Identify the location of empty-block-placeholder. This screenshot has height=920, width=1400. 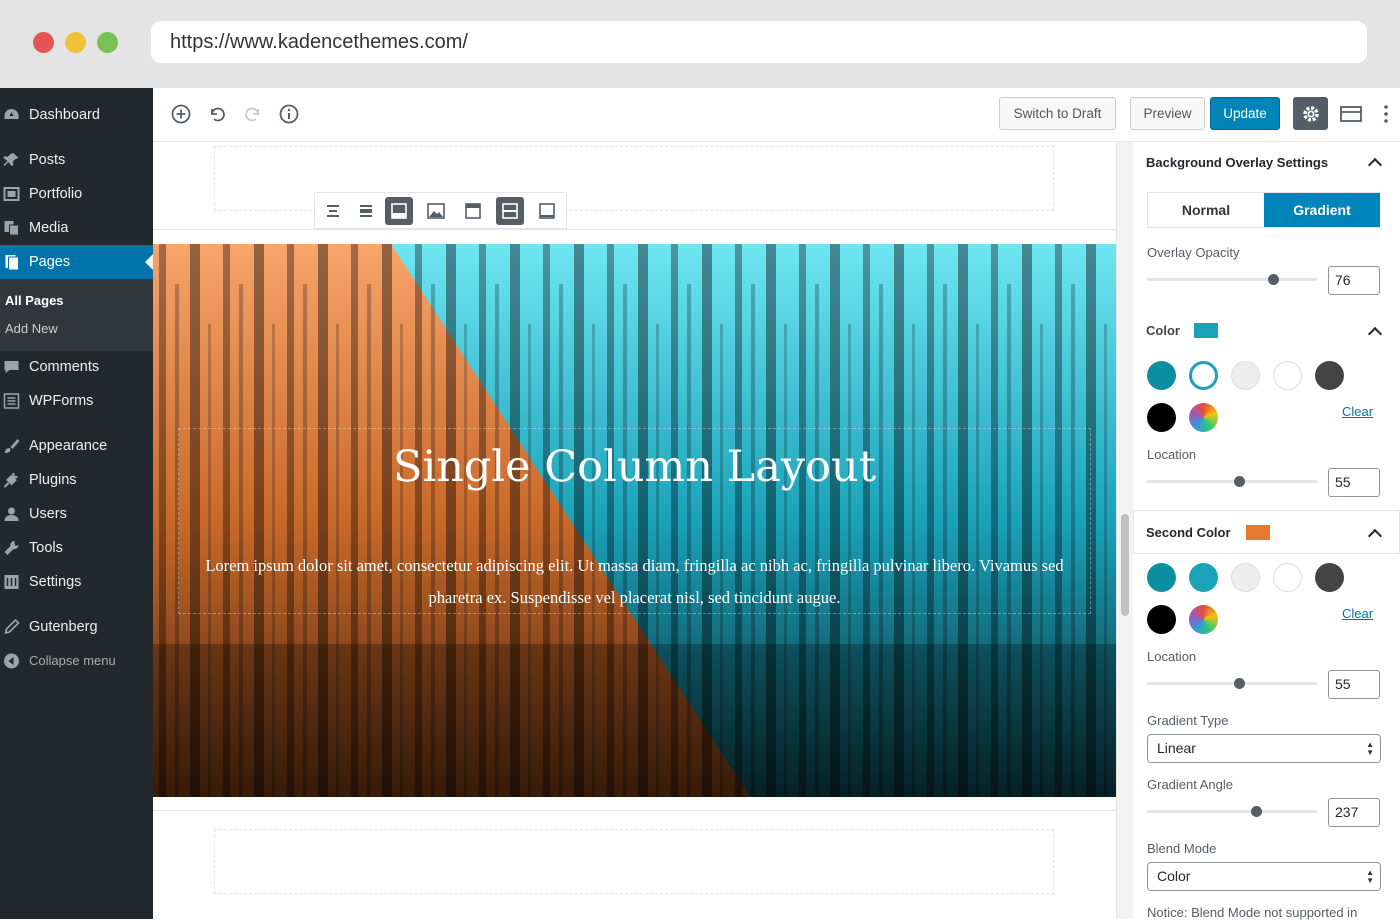
(634, 861).